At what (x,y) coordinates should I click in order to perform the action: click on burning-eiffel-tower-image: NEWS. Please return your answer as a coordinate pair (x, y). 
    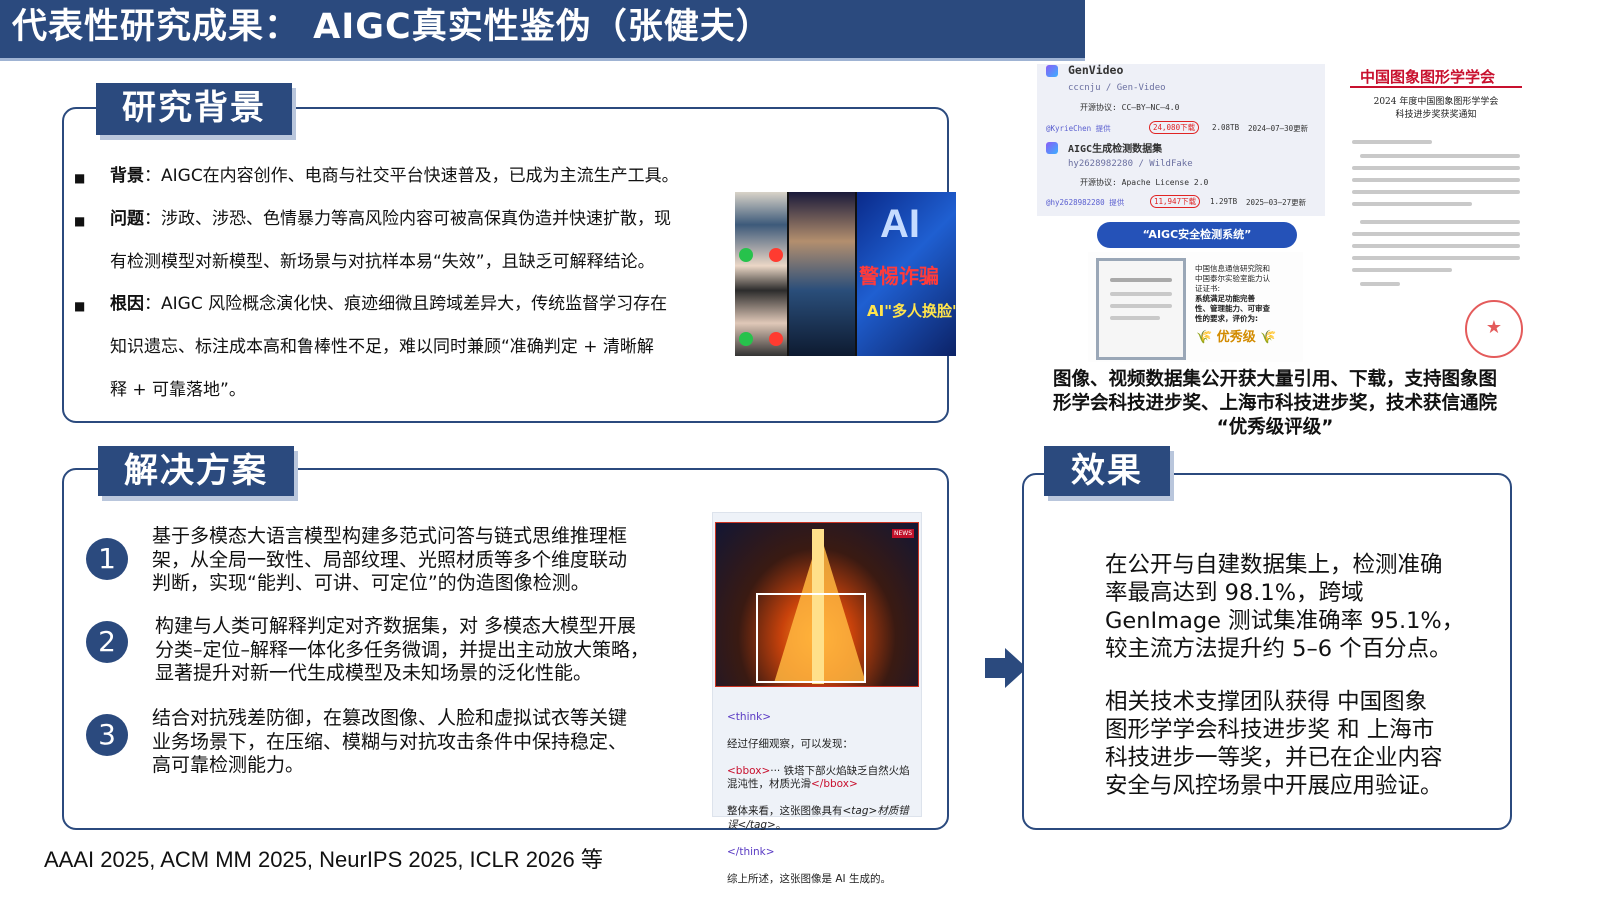
    Looking at the image, I should click on (817, 604).